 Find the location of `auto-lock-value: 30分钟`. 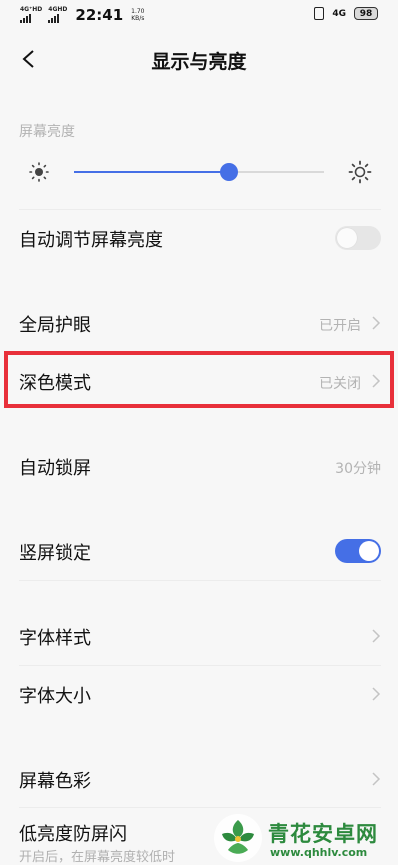

auto-lock-value: 30分钟 is located at coordinates (358, 469).